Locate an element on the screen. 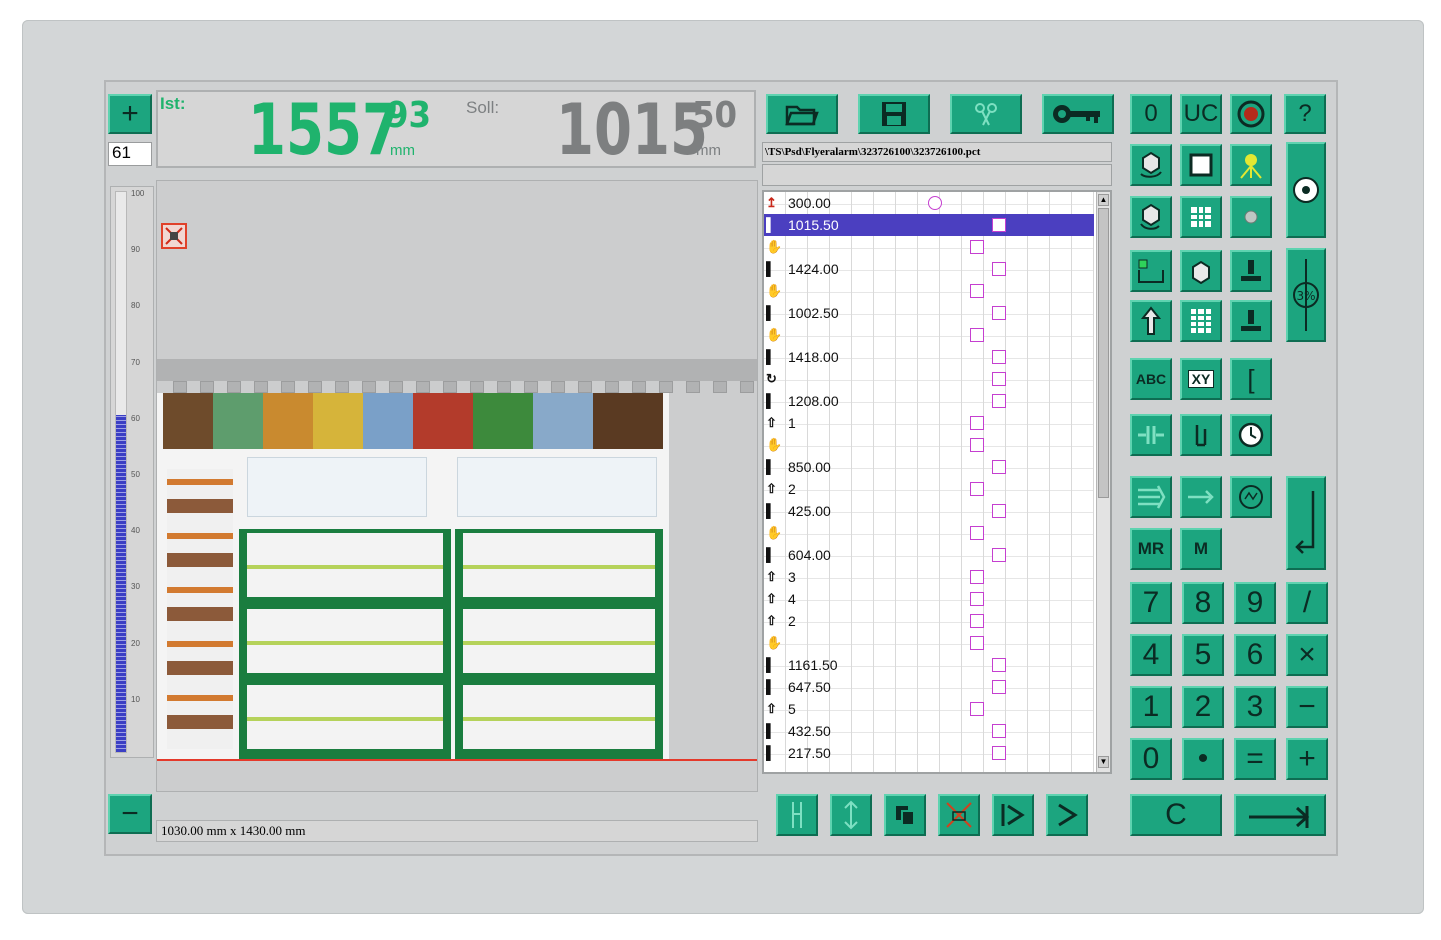  enter-tall-button is located at coordinates (1306, 523).